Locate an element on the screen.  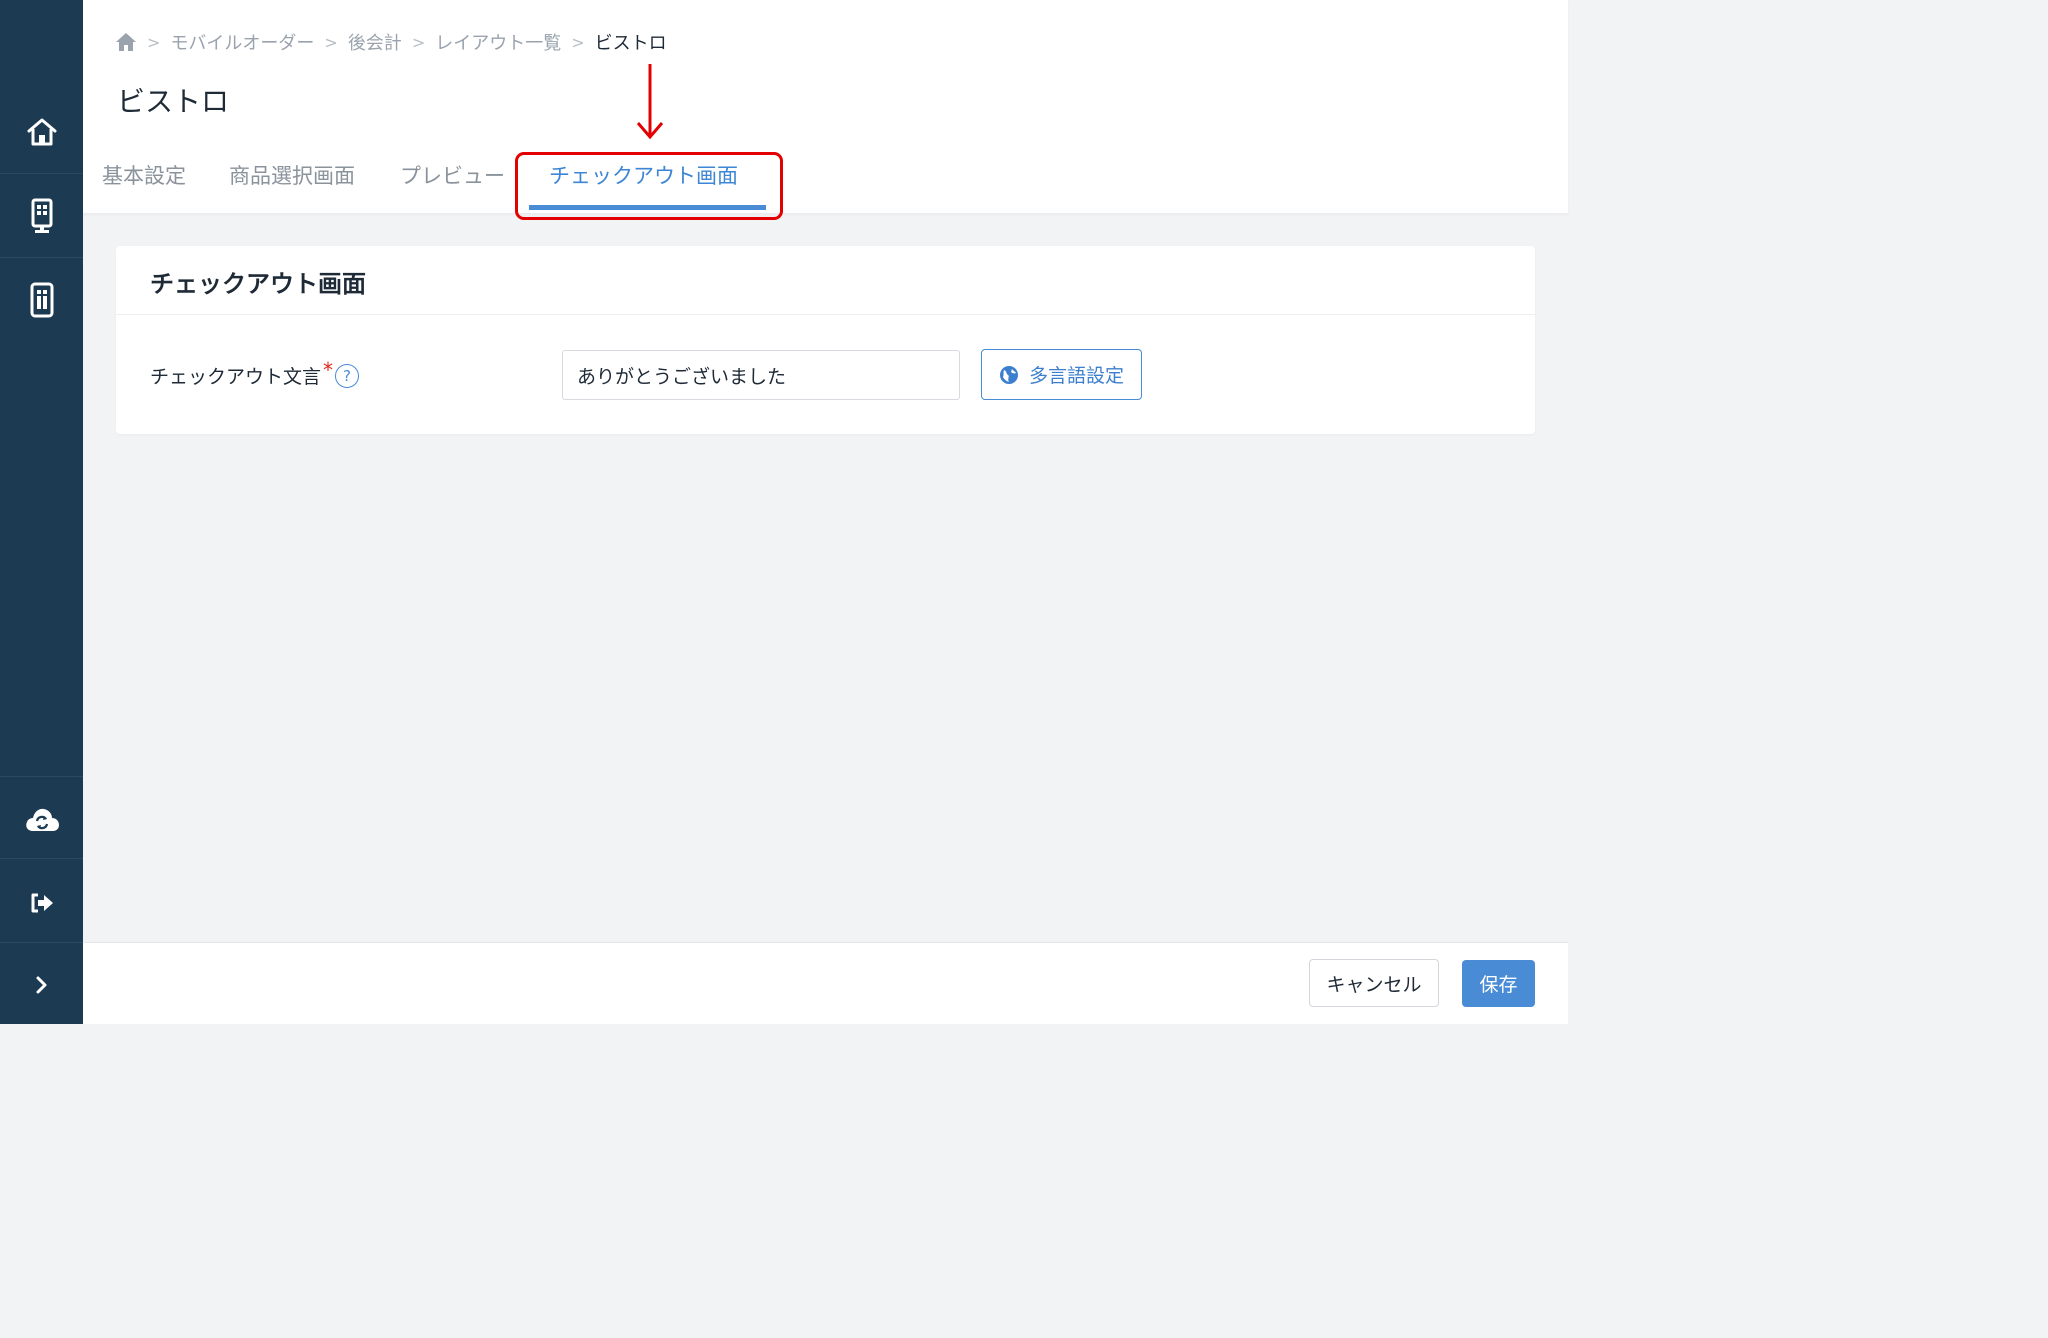
kiosk-terminal-icon is located at coordinates (41, 215).